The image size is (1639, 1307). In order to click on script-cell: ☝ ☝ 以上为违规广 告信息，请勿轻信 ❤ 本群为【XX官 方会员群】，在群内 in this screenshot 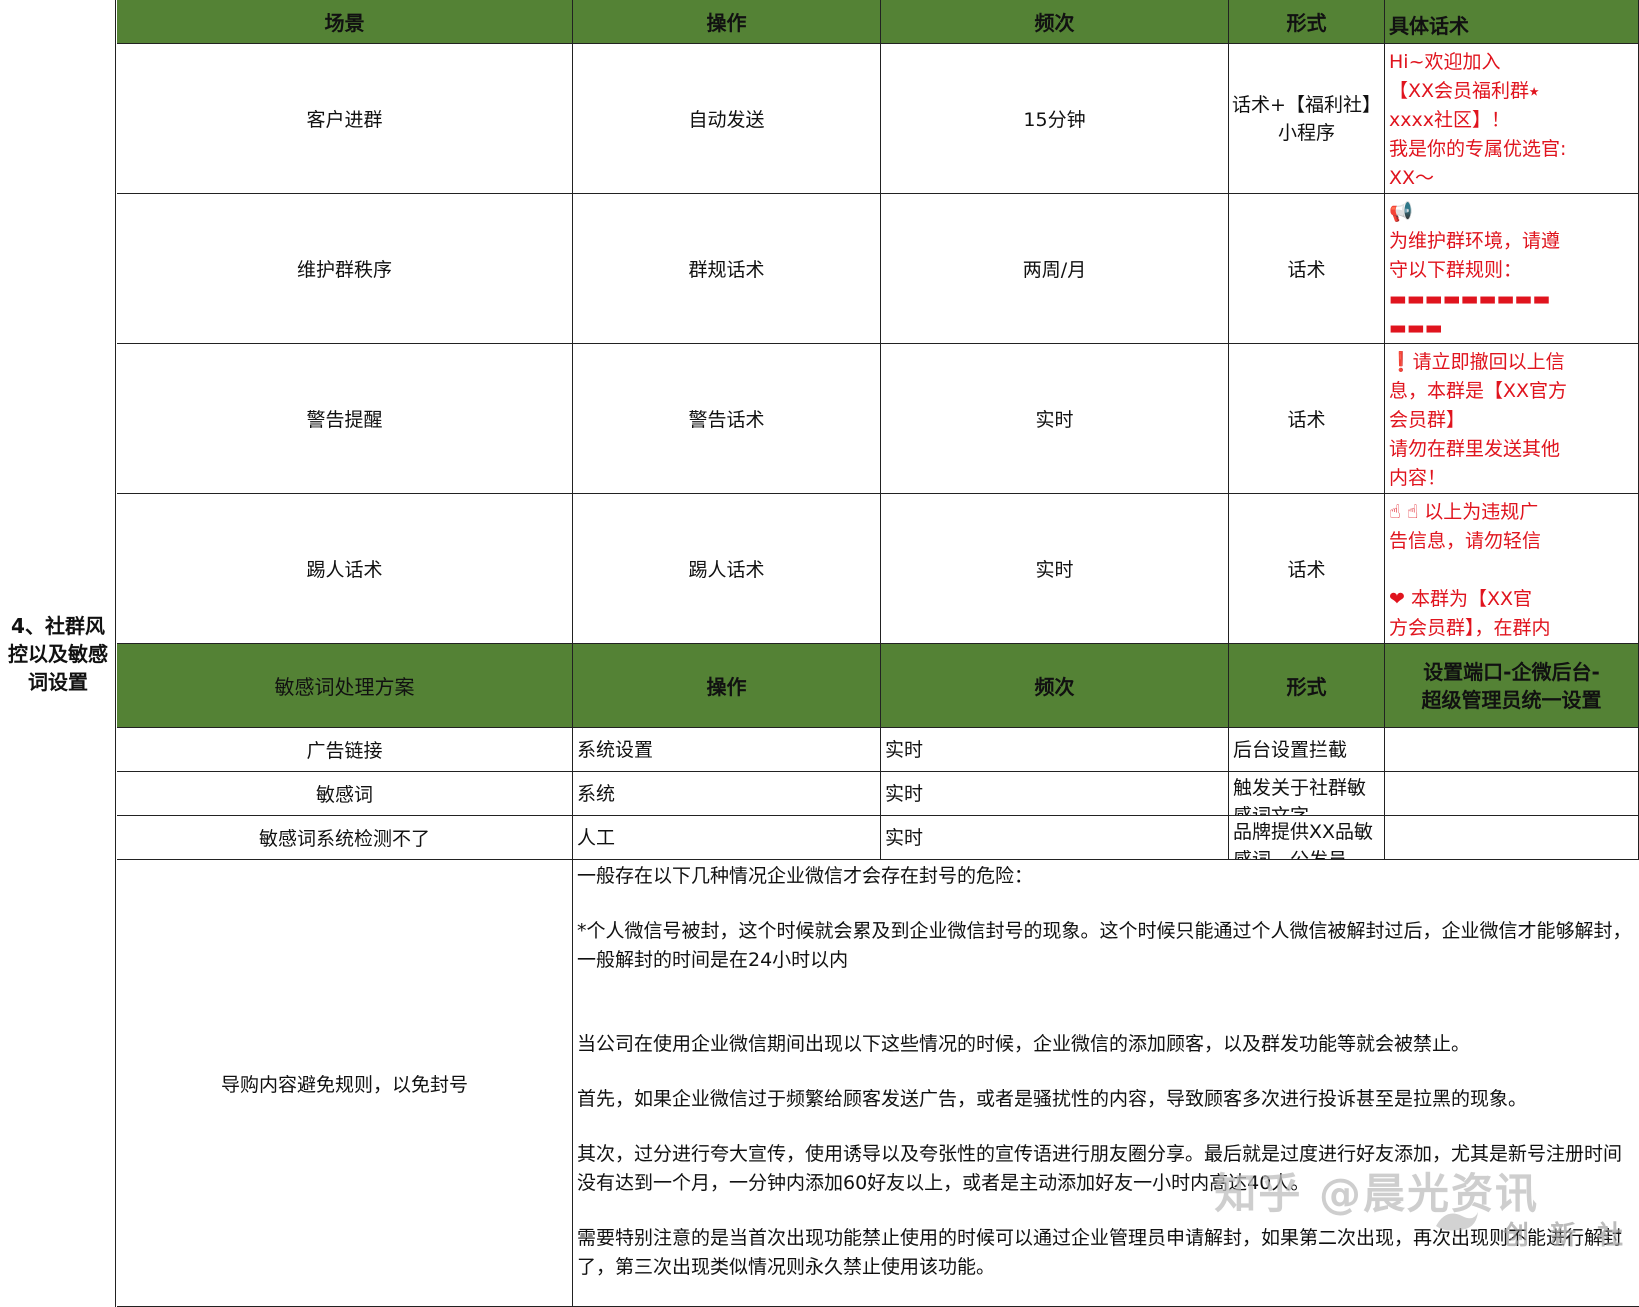, I will do `click(1512, 569)`.